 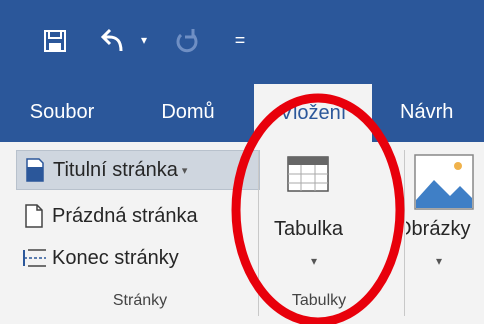 I want to click on page-break-label: Konec stránky, so click(x=115, y=257).